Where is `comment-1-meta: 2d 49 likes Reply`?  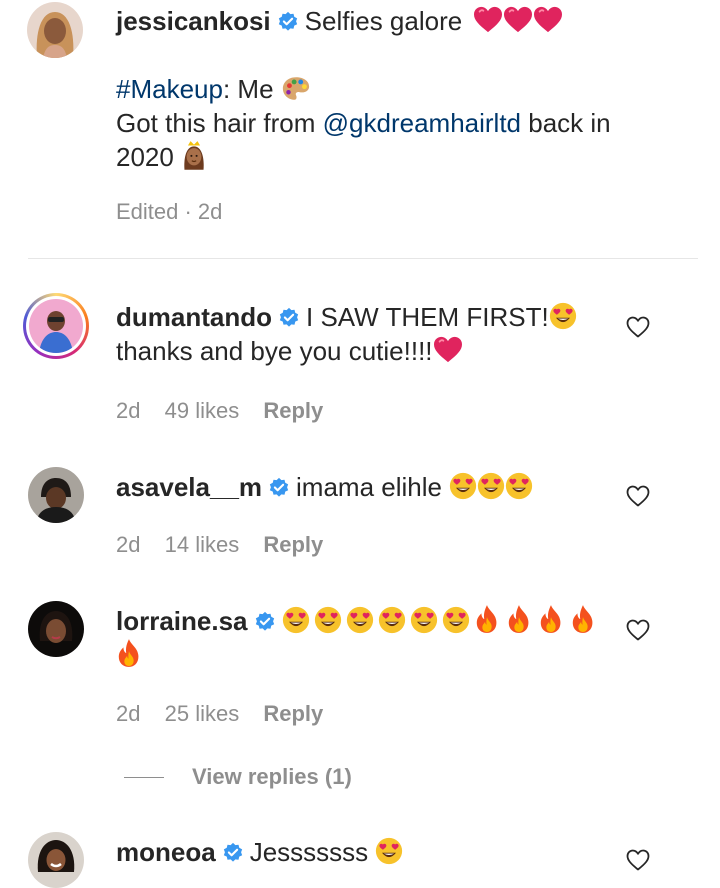
comment-1-meta: 2d 49 likes Reply is located at coordinates (228, 411).